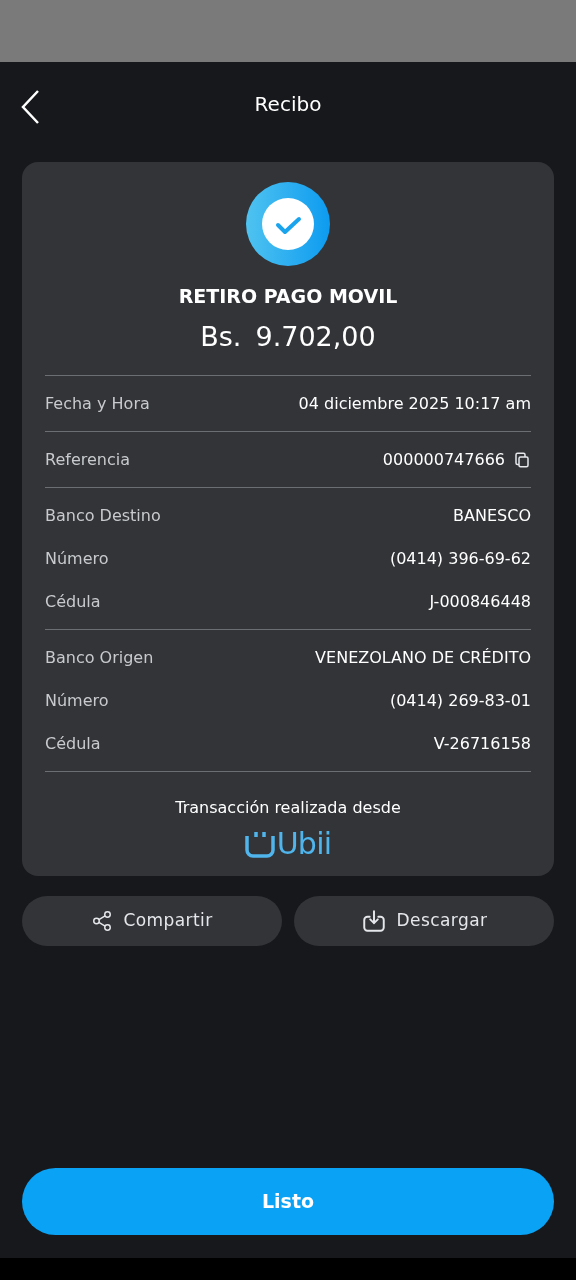 This screenshot has width=576, height=1280. What do you see at coordinates (288, 104) in the screenshot?
I see `page-title: Recibo` at bounding box center [288, 104].